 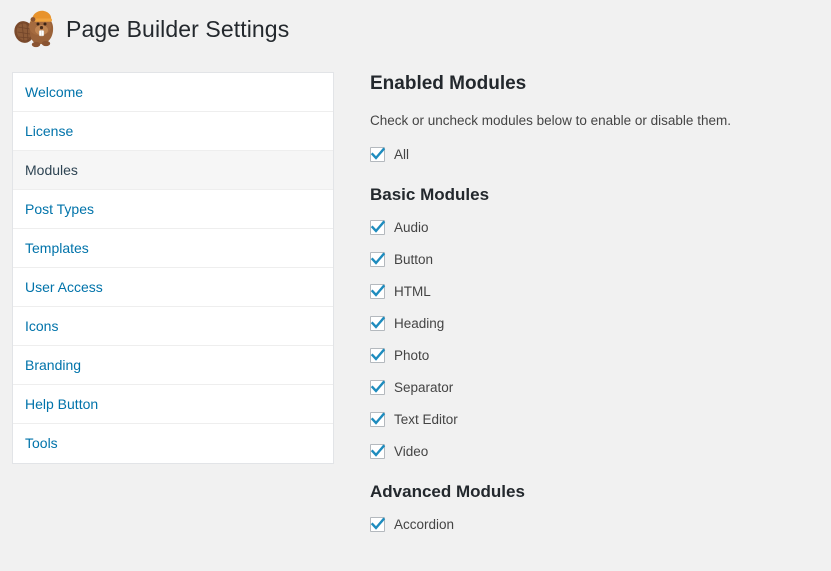 I want to click on checkbox-button, so click(x=378, y=260).